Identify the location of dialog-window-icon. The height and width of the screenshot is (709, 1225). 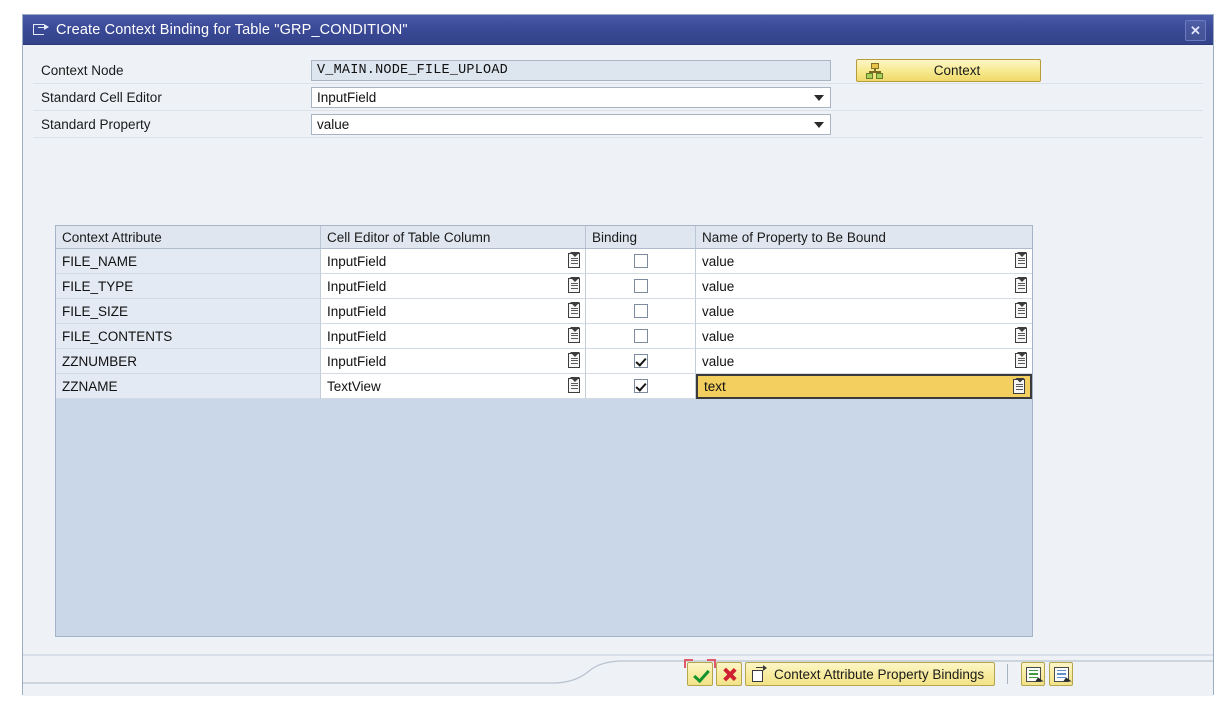
(41, 30).